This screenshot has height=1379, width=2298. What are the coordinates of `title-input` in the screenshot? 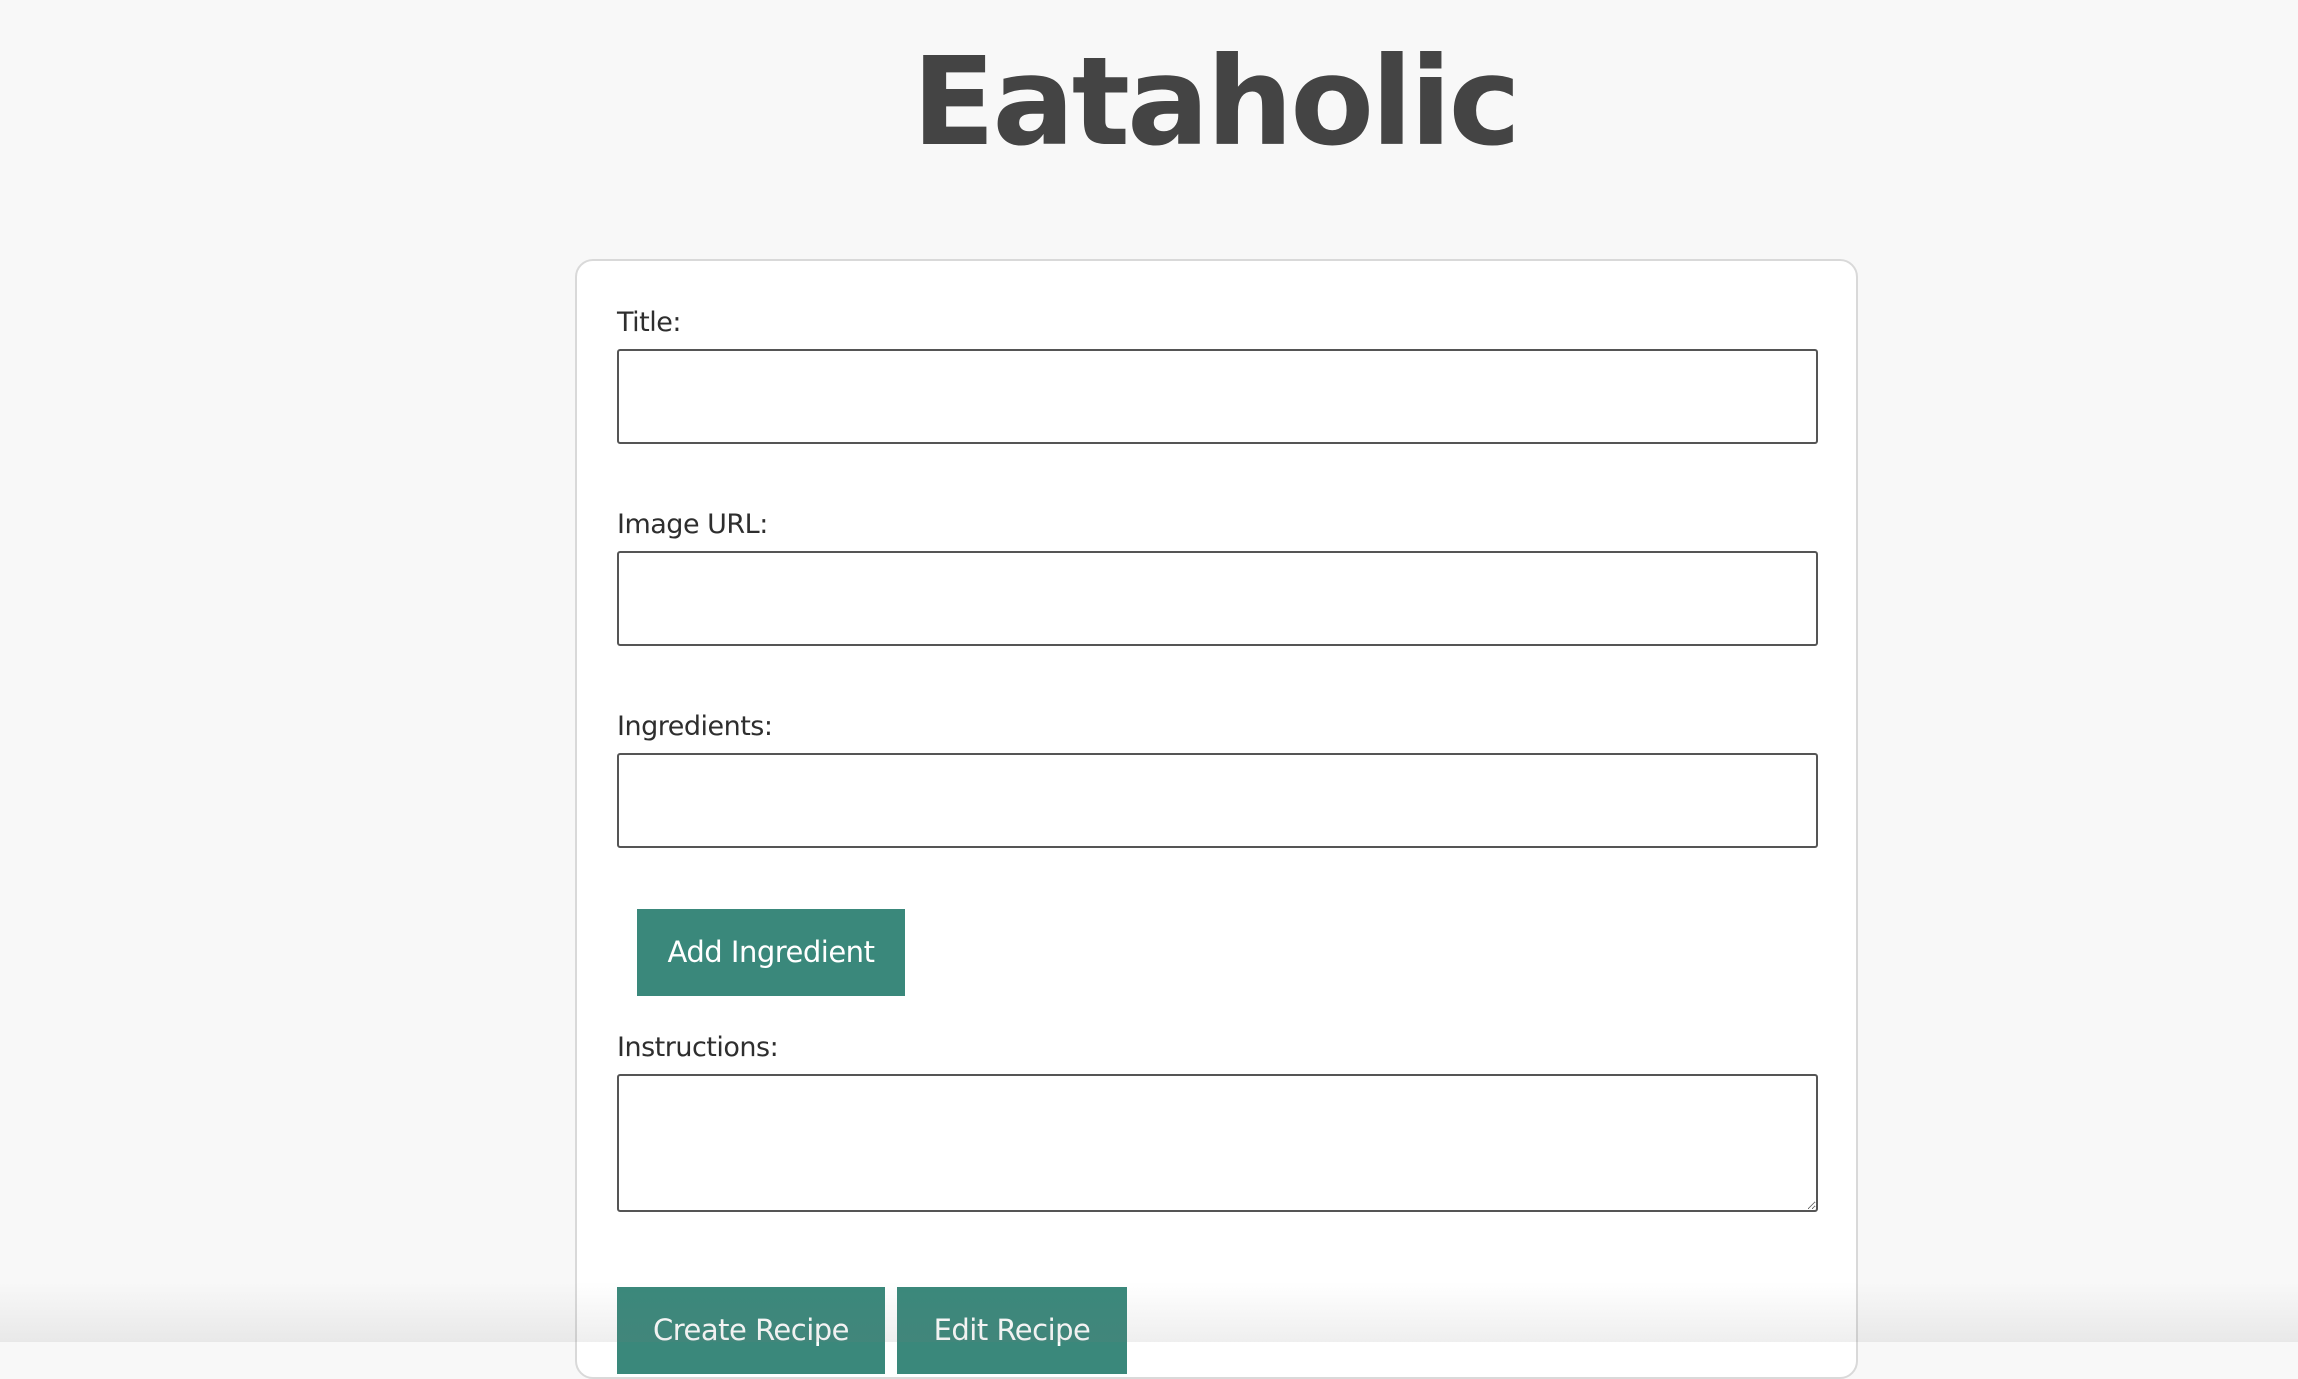 It's located at (1217, 396).